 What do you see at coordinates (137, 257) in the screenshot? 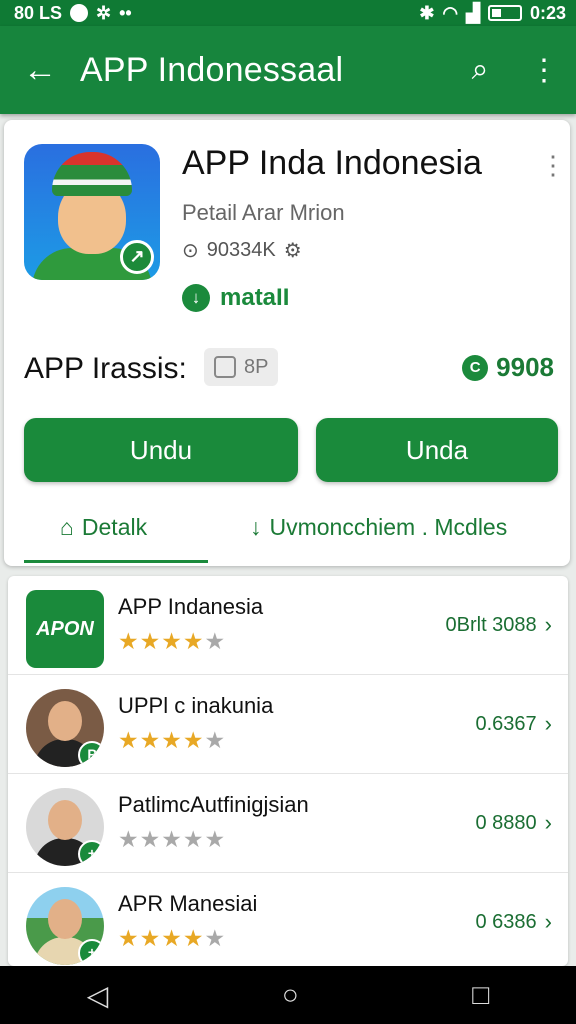
I see `app-badge-icon: ↗` at bounding box center [137, 257].